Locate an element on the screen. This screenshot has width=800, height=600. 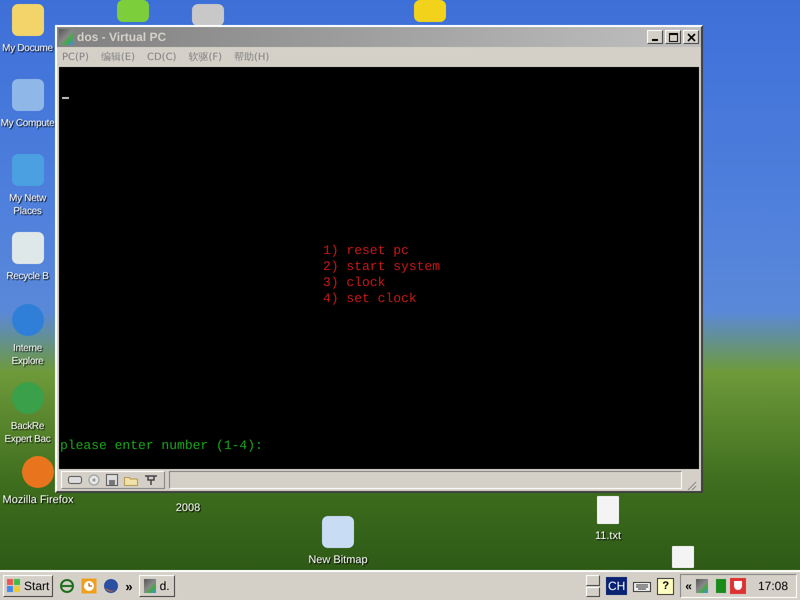
minimize-button is located at coordinates (655, 37).